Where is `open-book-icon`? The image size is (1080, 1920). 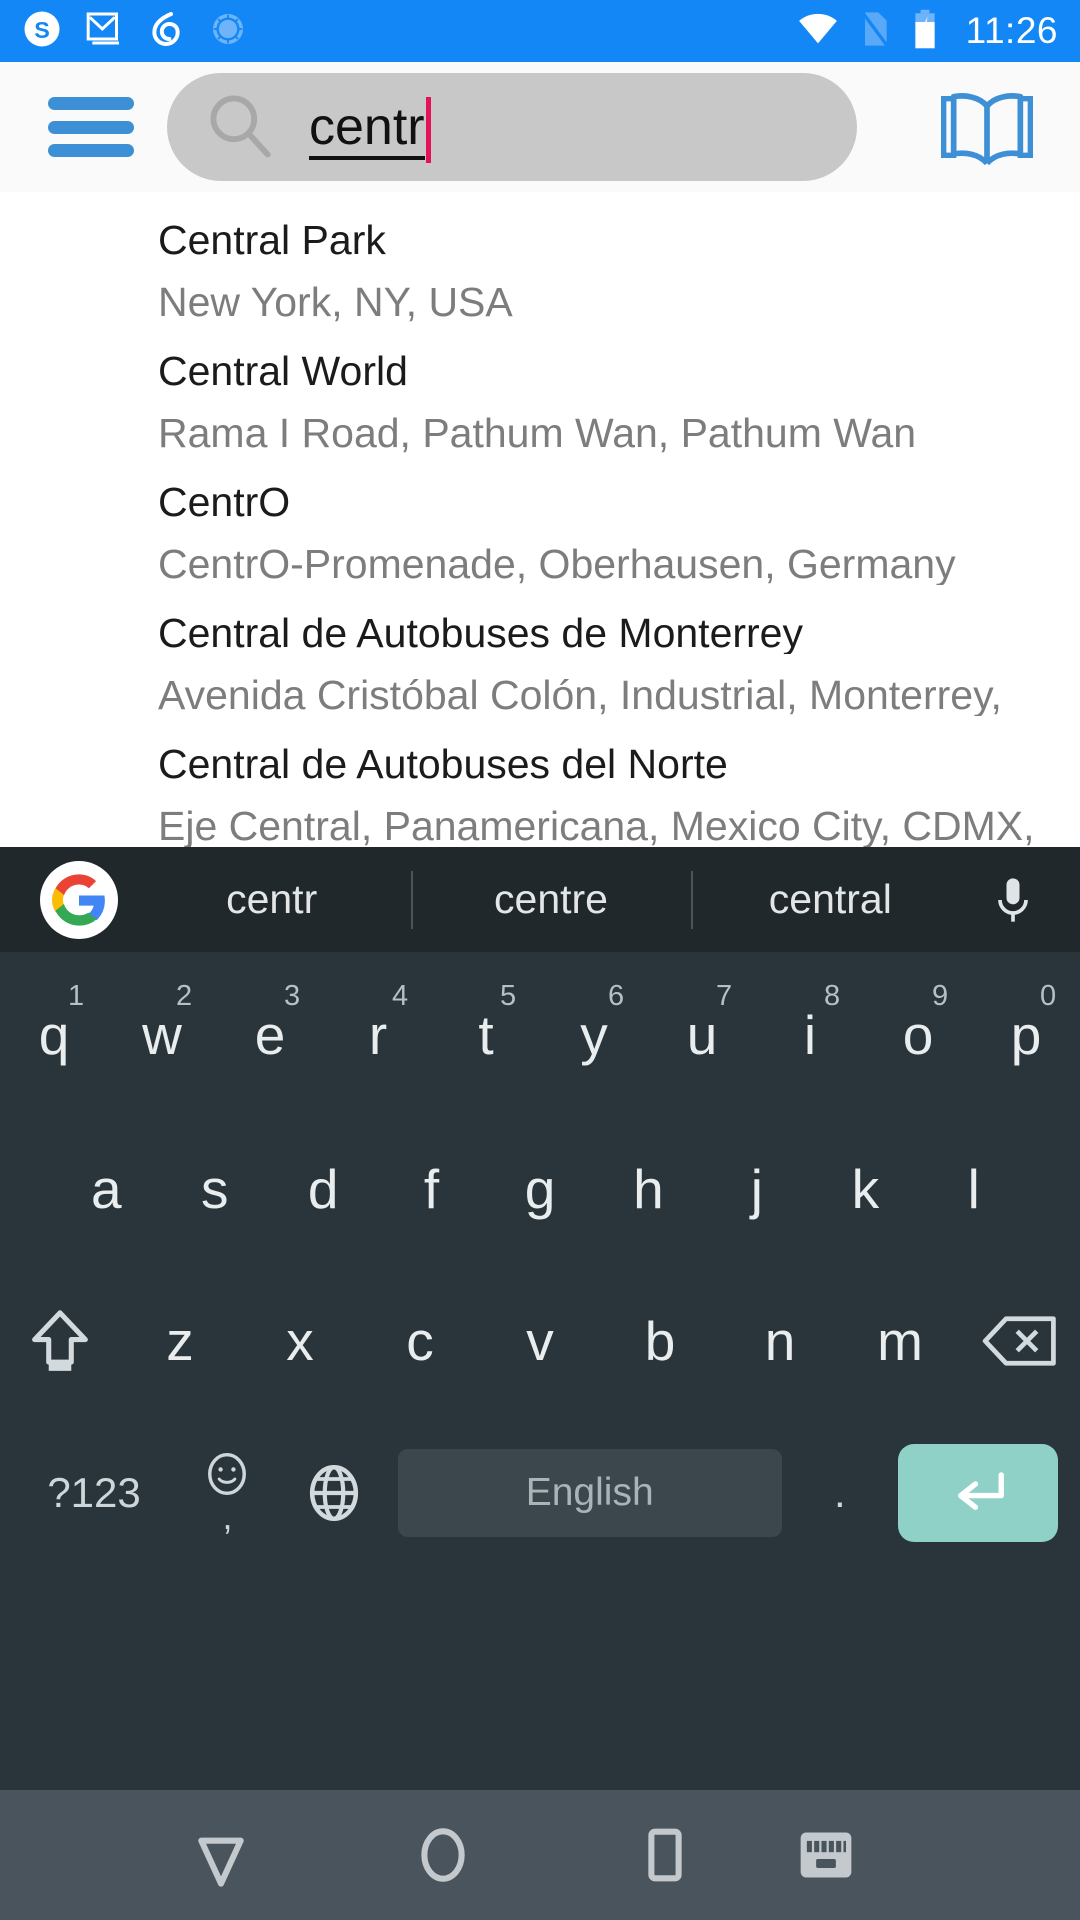 open-book-icon is located at coordinates (987, 127).